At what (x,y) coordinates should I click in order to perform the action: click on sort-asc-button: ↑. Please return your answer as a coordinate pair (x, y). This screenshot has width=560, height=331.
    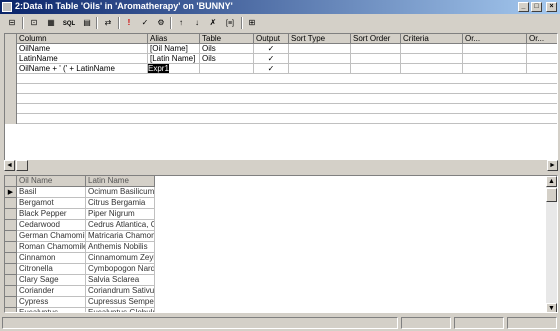
    Looking at the image, I should click on (181, 23).